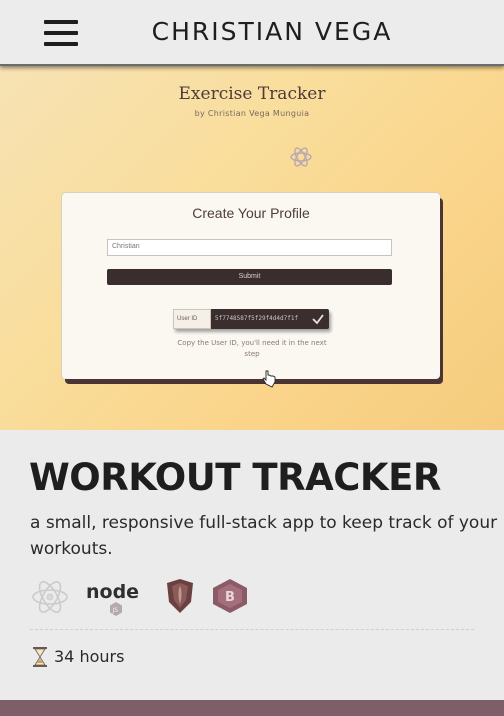  Describe the element at coordinates (301, 157) in the screenshot. I see `preview-logo-icon` at that location.